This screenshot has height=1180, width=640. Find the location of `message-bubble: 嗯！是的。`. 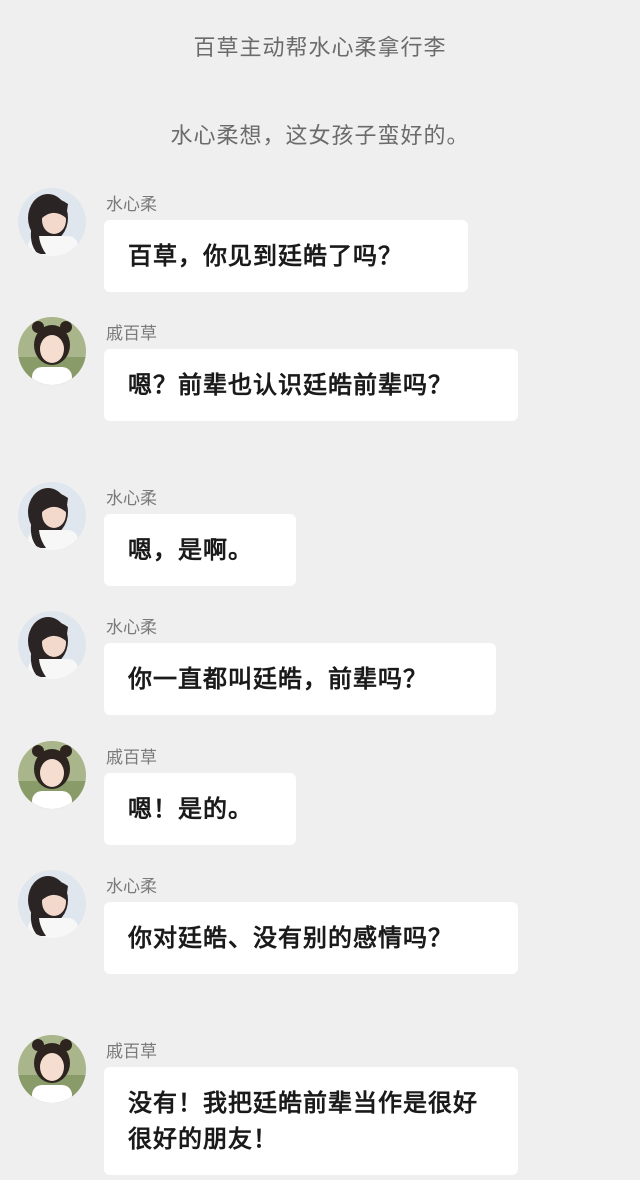

message-bubble: 嗯！是的。 is located at coordinates (200, 809).